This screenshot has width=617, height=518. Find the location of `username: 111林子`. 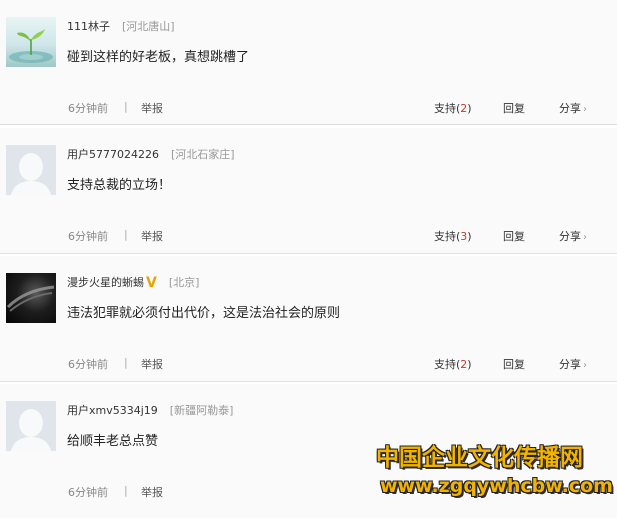

username: 111林子 is located at coordinates (88, 26).